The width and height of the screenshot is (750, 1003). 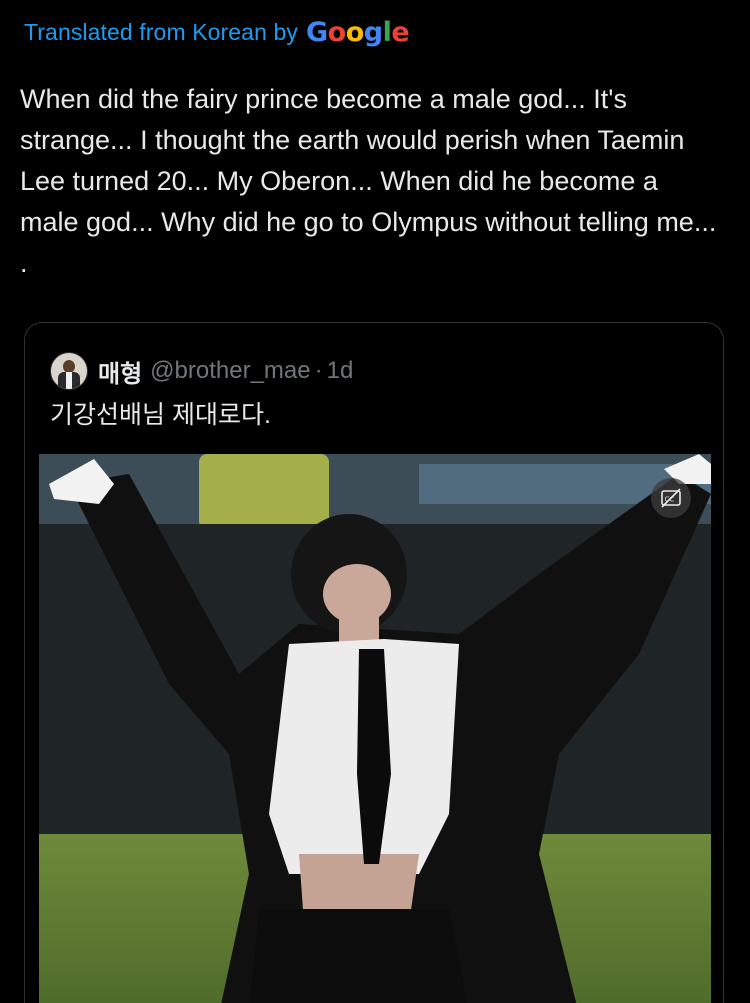 What do you see at coordinates (69, 371) in the screenshot?
I see `user-avatar` at bounding box center [69, 371].